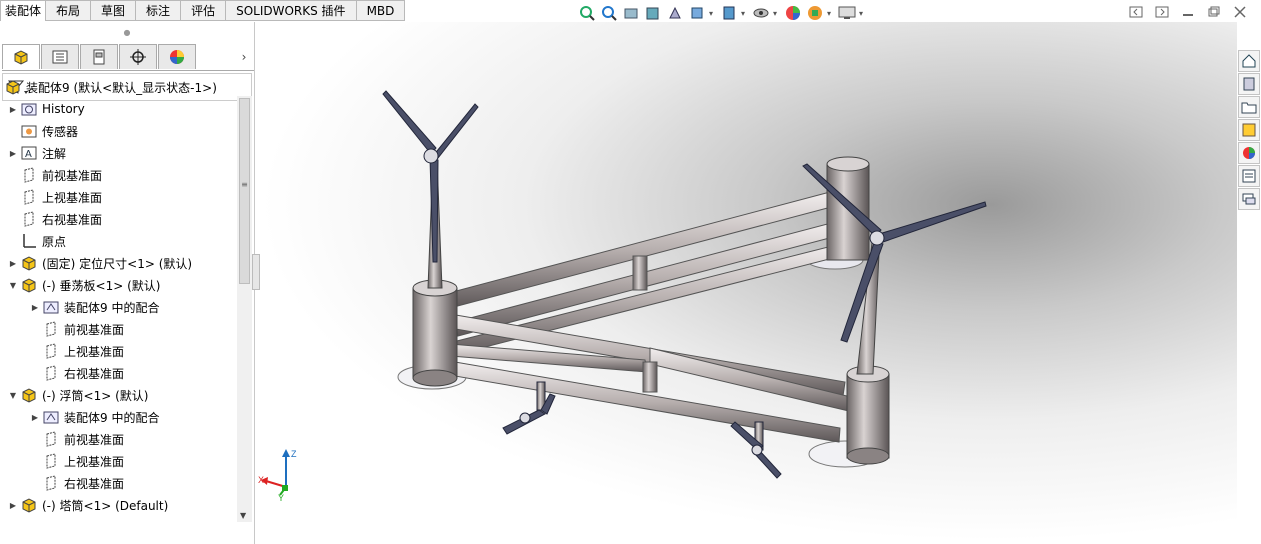  I want to click on property-manager-tab, so click(60, 56).